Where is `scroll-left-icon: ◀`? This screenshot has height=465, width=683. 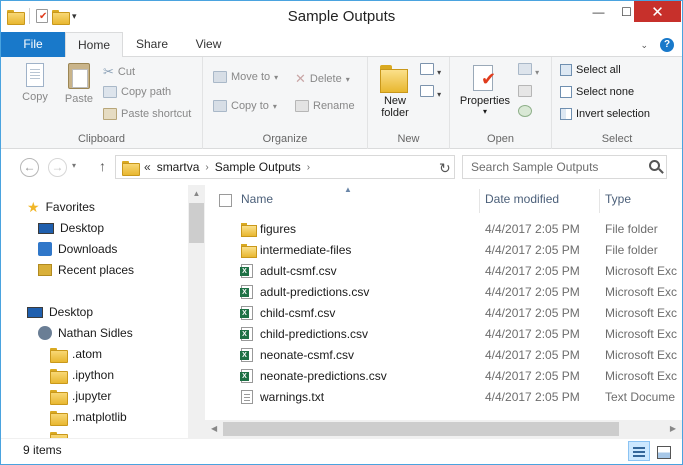 scroll-left-icon: ◀ is located at coordinates (214, 428).